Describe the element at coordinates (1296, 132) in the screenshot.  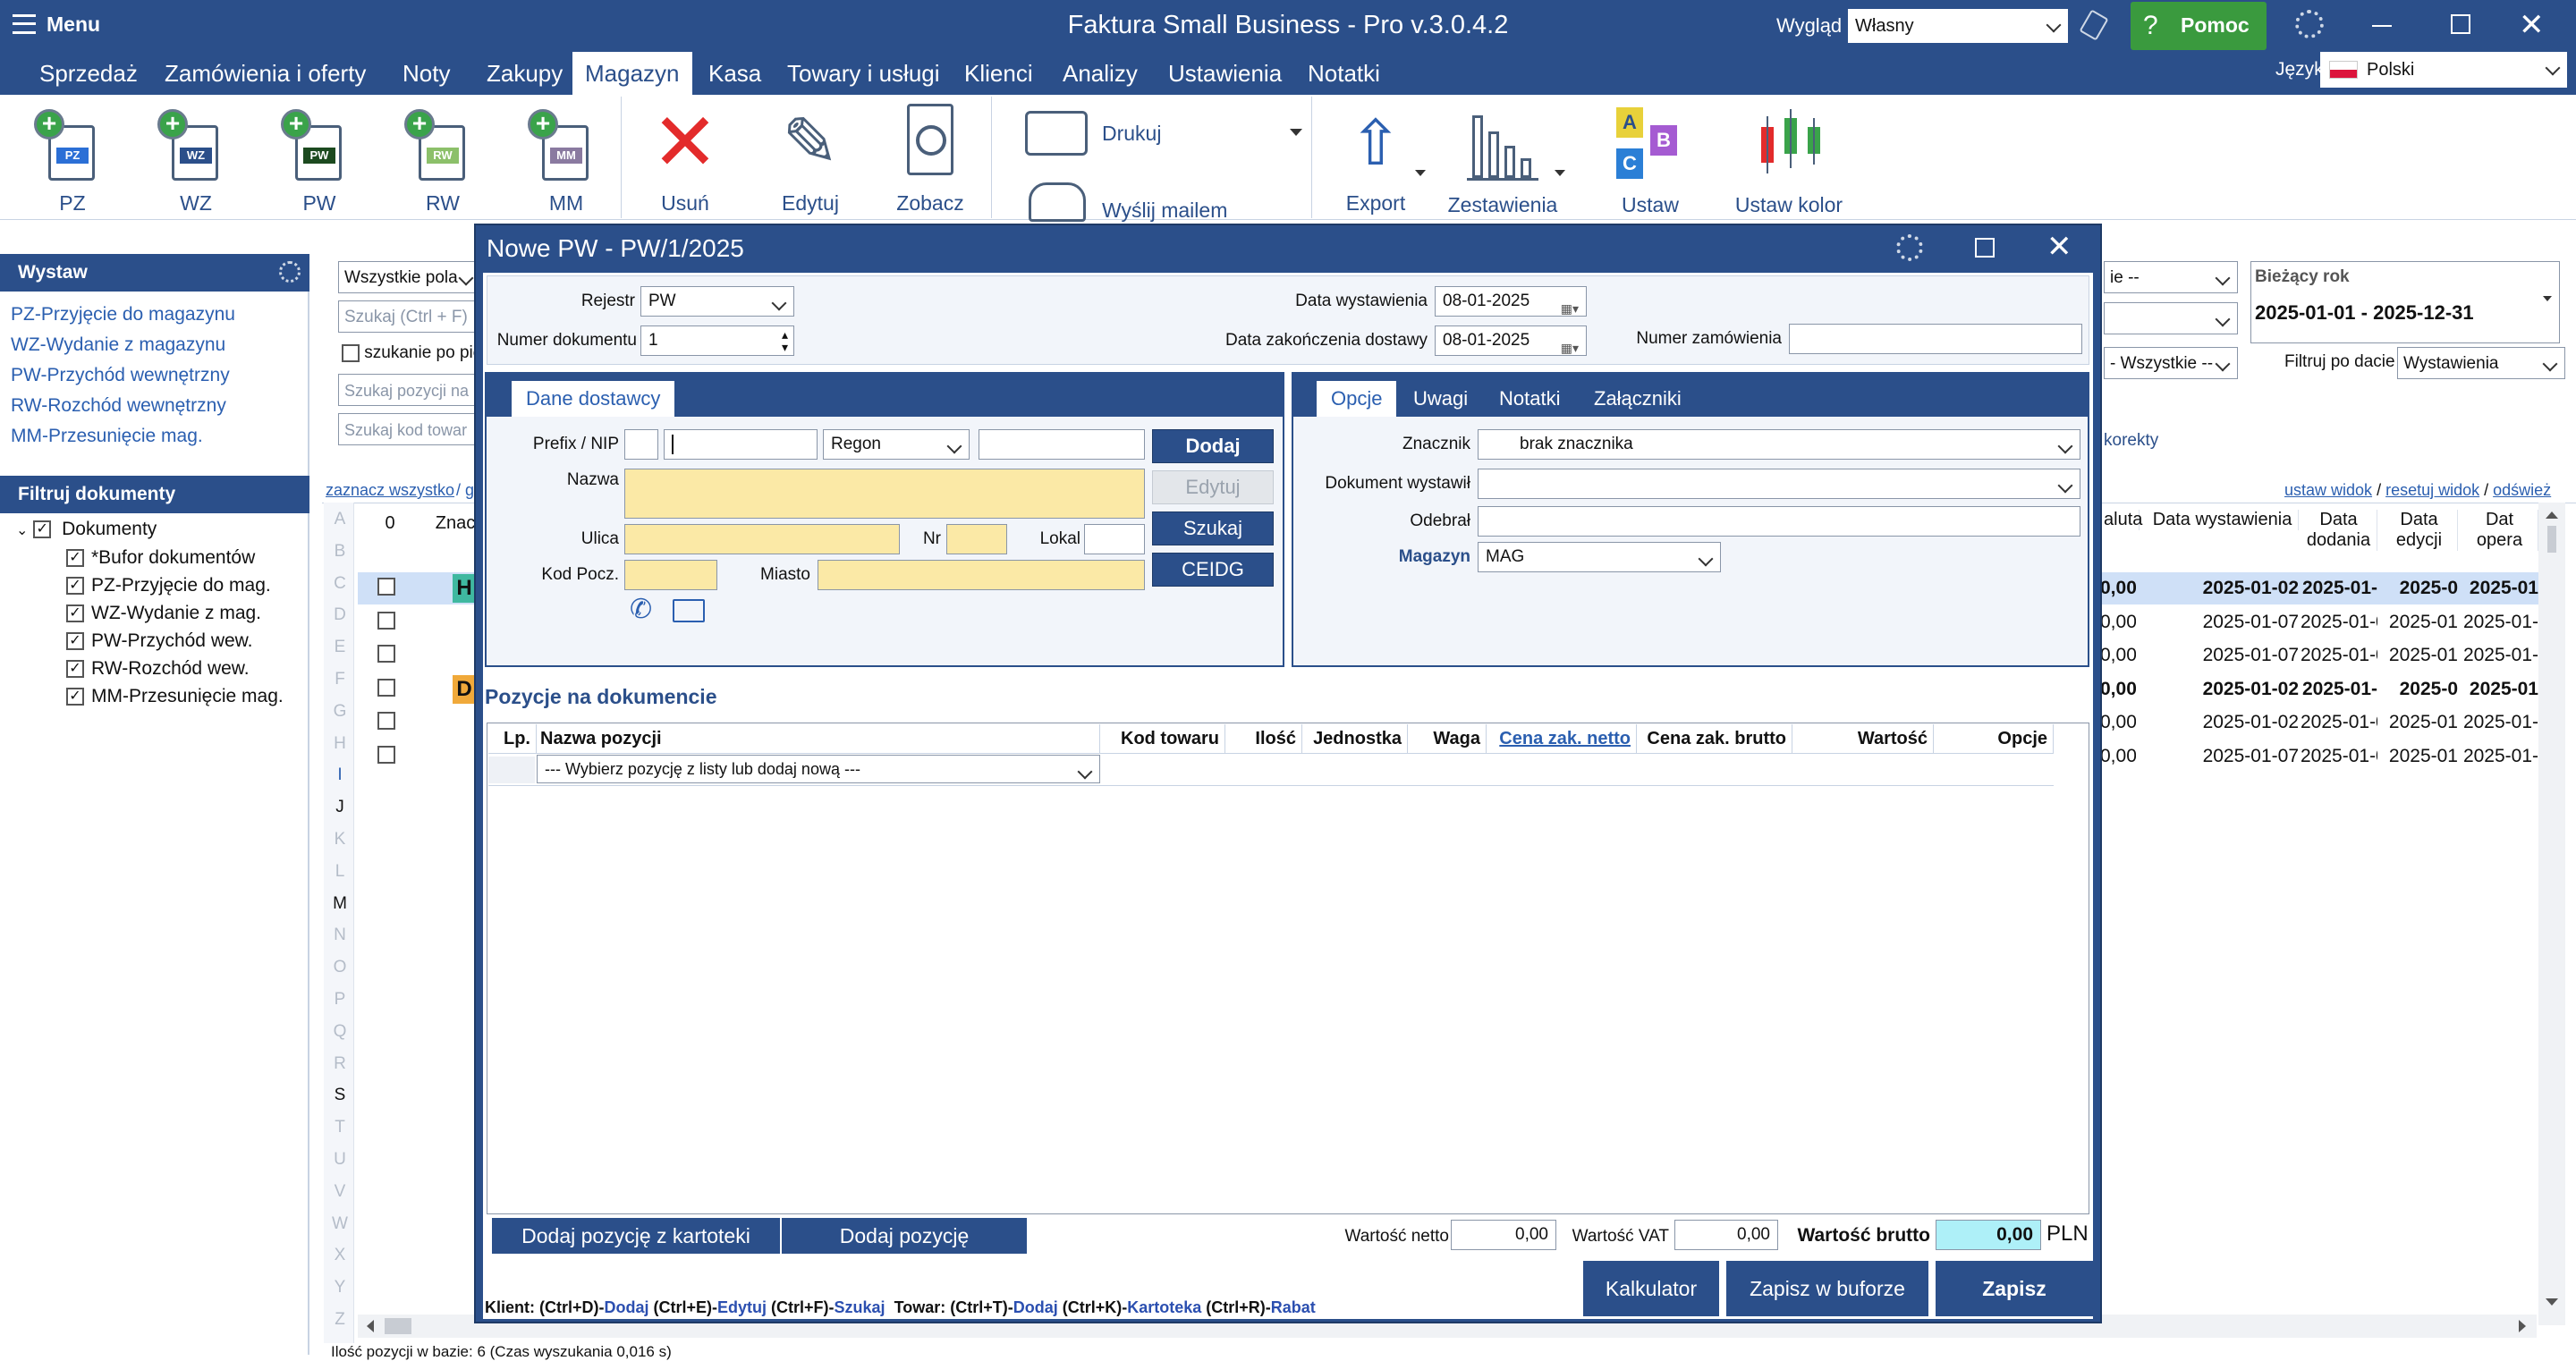
I see `chevron-down-icon` at that location.